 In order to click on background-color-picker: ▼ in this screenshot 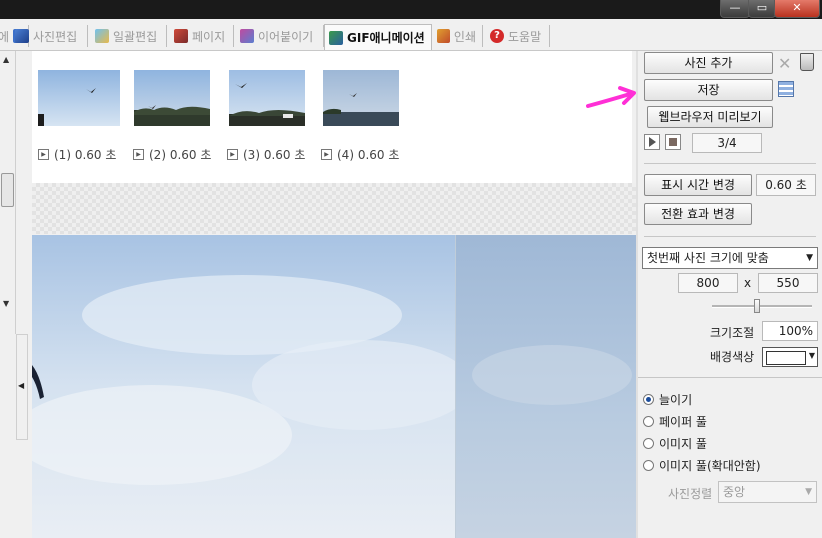, I will do `click(790, 357)`.